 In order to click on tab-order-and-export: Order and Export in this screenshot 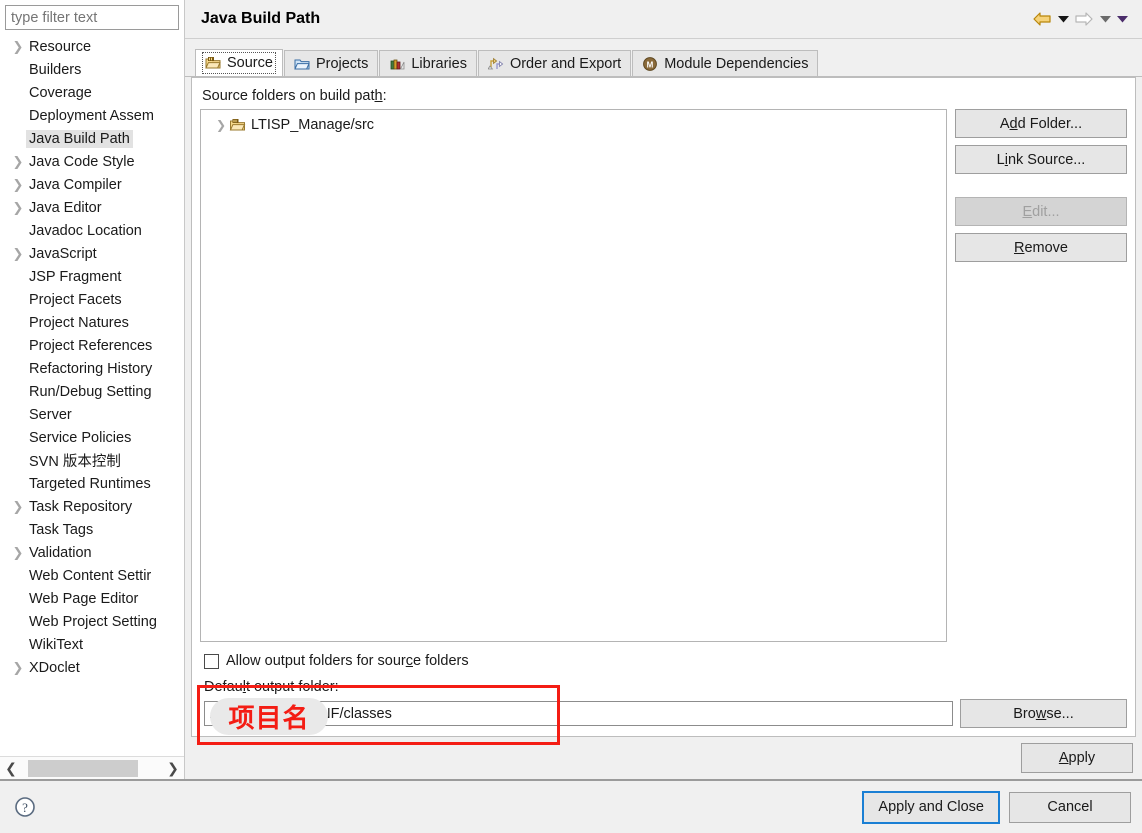, I will do `click(554, 63)`.